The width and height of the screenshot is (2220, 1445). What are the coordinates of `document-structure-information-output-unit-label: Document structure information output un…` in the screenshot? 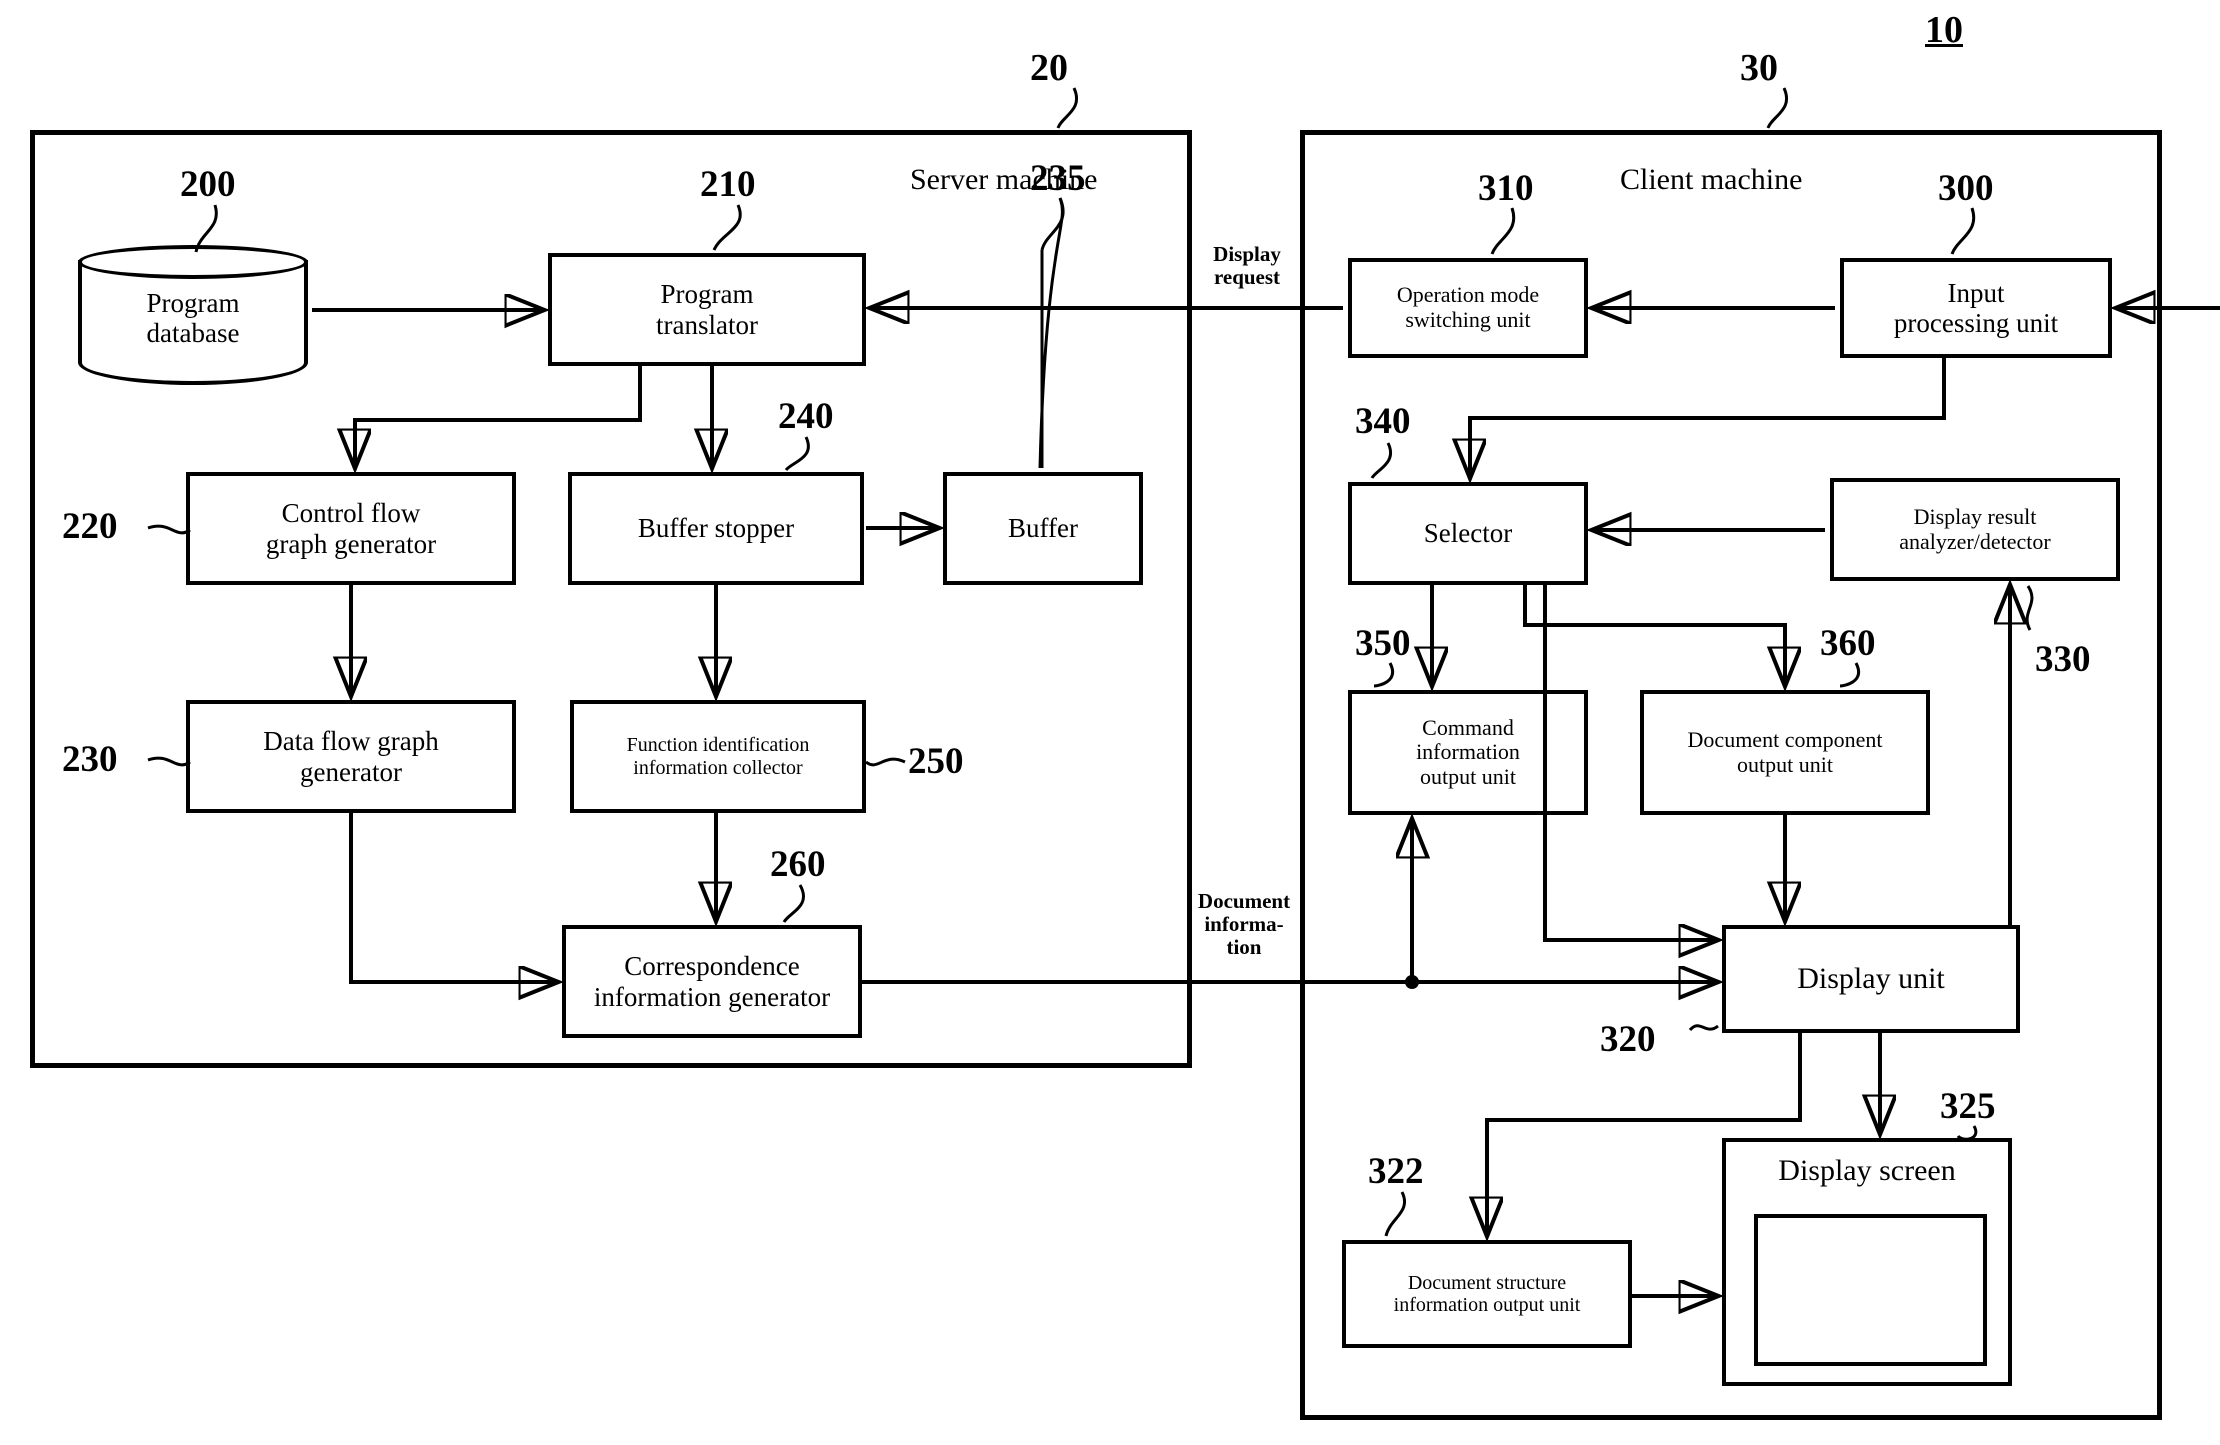 It's located at (1487, 1293).